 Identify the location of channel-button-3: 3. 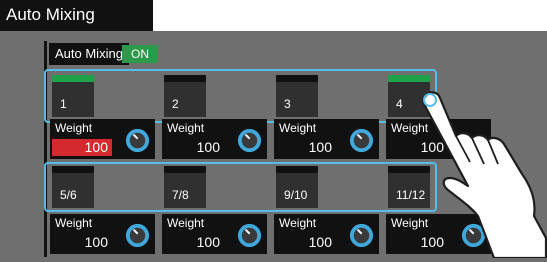
(297, 96).